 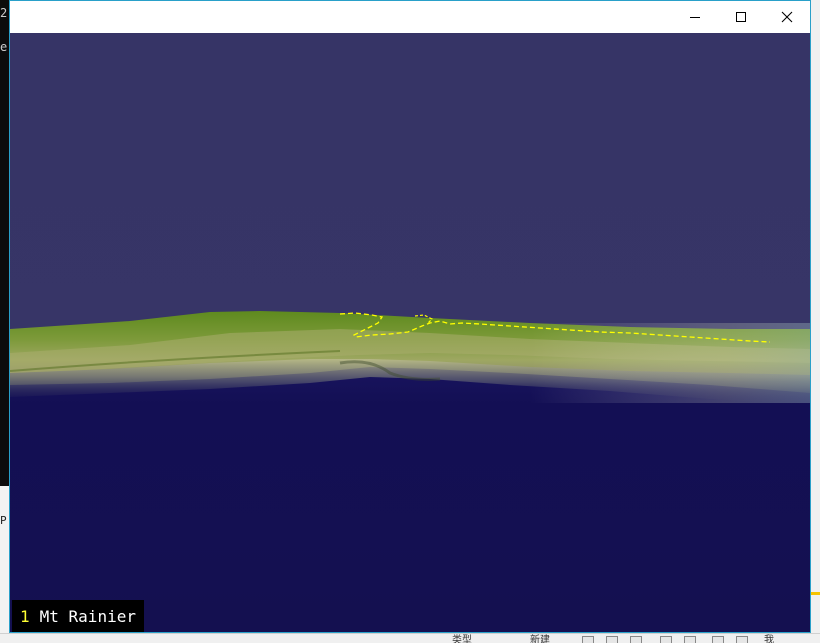 What do you see at coordinates (815, 593) in the screenshot?
I see `accent-line` at bounding box center [815, 593].